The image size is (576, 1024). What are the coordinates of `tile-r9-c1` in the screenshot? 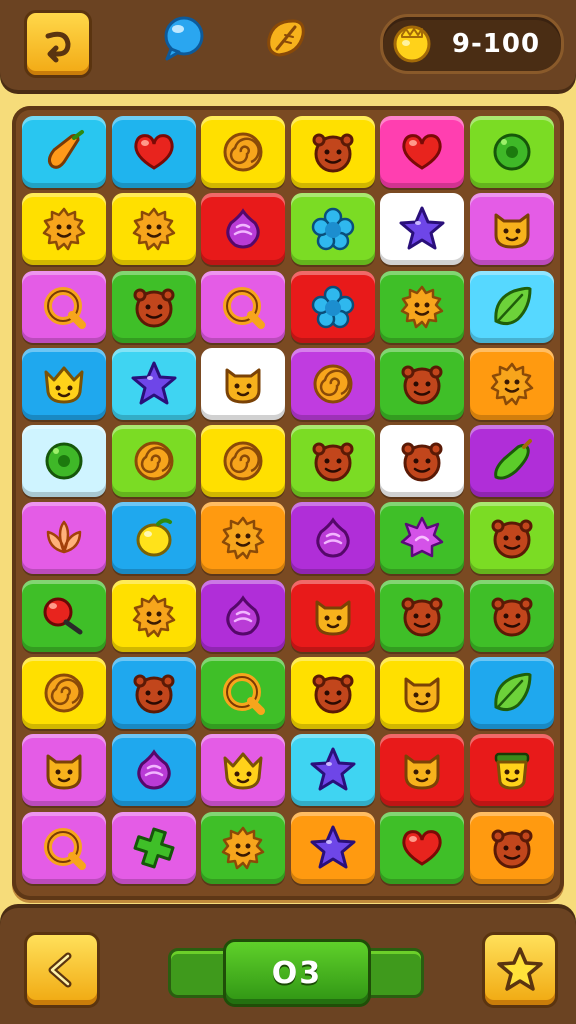 It's located at (64, 770).